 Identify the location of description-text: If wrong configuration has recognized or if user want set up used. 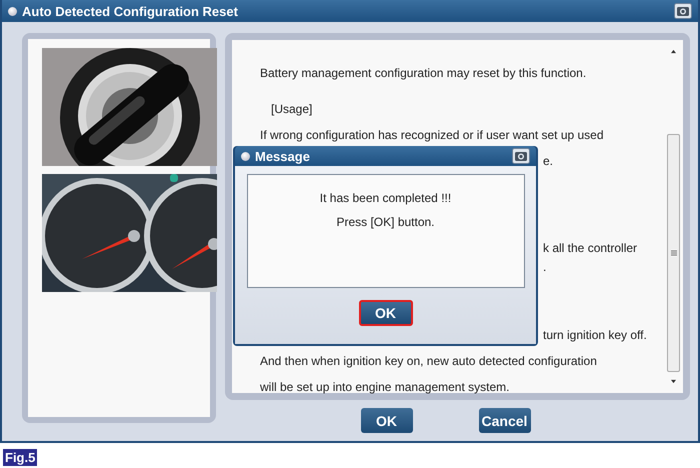
(432, 135).